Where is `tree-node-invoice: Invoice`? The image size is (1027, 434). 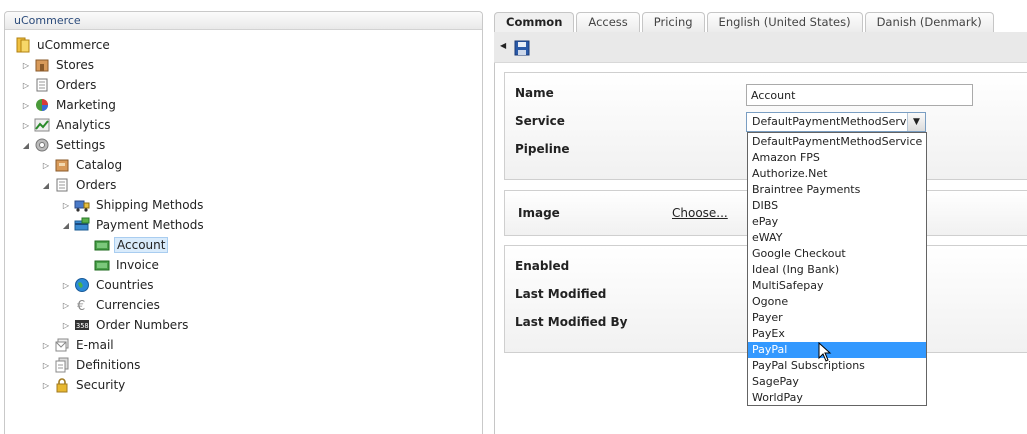
tree-node-invoice: Invoice is located at coordinates (121, 265).